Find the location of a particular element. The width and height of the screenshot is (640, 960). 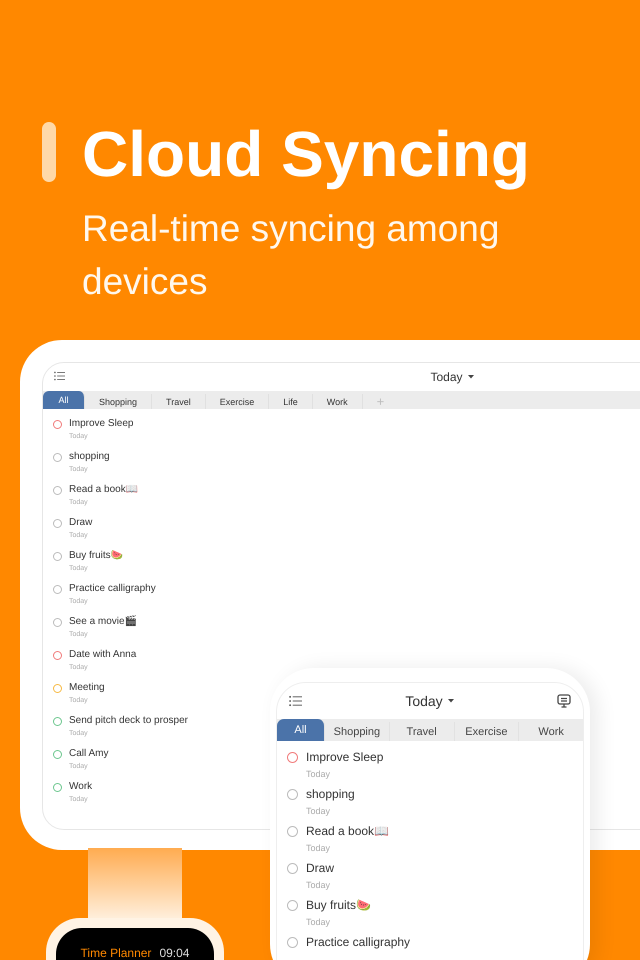

task-title: Date with Anna is located at coordinates (102, 655).